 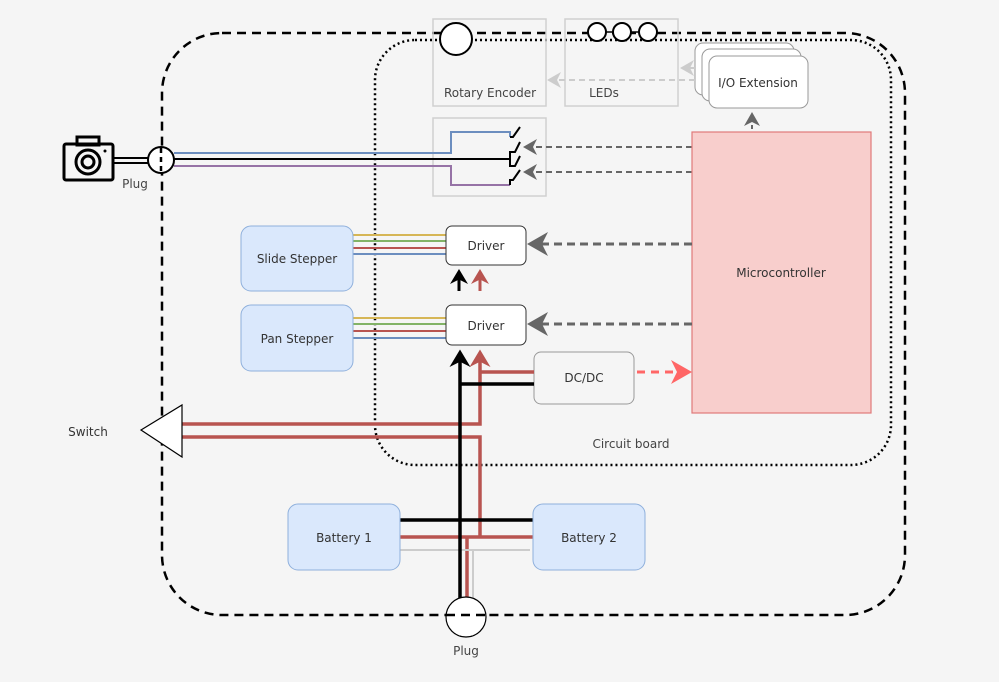 What do you see at coordinates (466, 651) in the screenshot?
I see `bottom-plug-label: Plug` at bounding box center [466, 651].